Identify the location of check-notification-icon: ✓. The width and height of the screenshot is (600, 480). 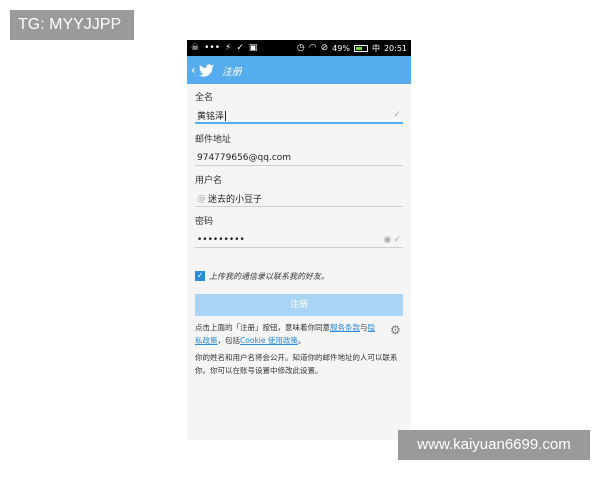
(240, 48).